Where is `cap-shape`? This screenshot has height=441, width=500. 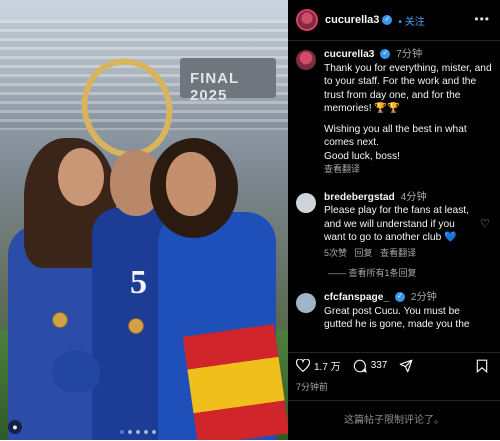
cap-shape is located at coordinates (76, 371).